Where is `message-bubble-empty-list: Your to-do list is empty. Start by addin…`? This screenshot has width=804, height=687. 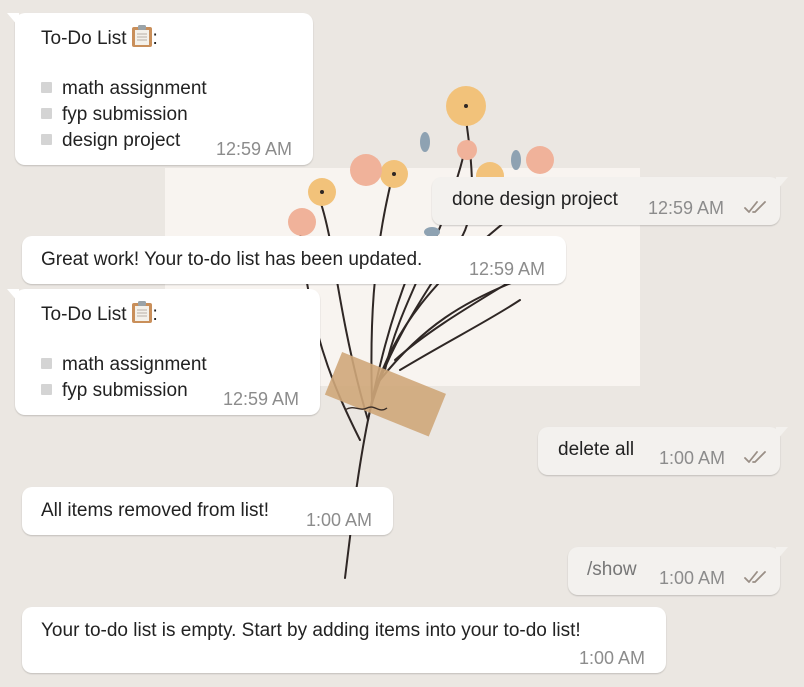 message-bubble-empty-list: Your to-do list is empty. Start by addin… is located at coordinates (344, 640).